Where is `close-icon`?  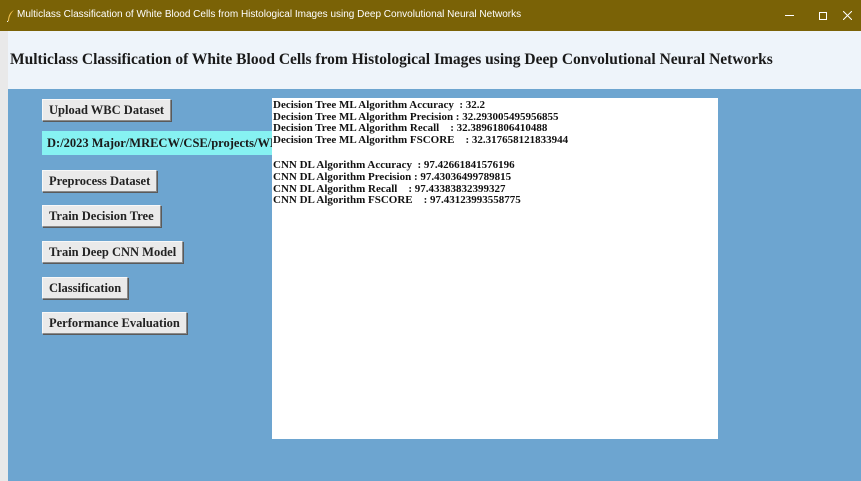
close-icon is located at coordinates (847, 15).